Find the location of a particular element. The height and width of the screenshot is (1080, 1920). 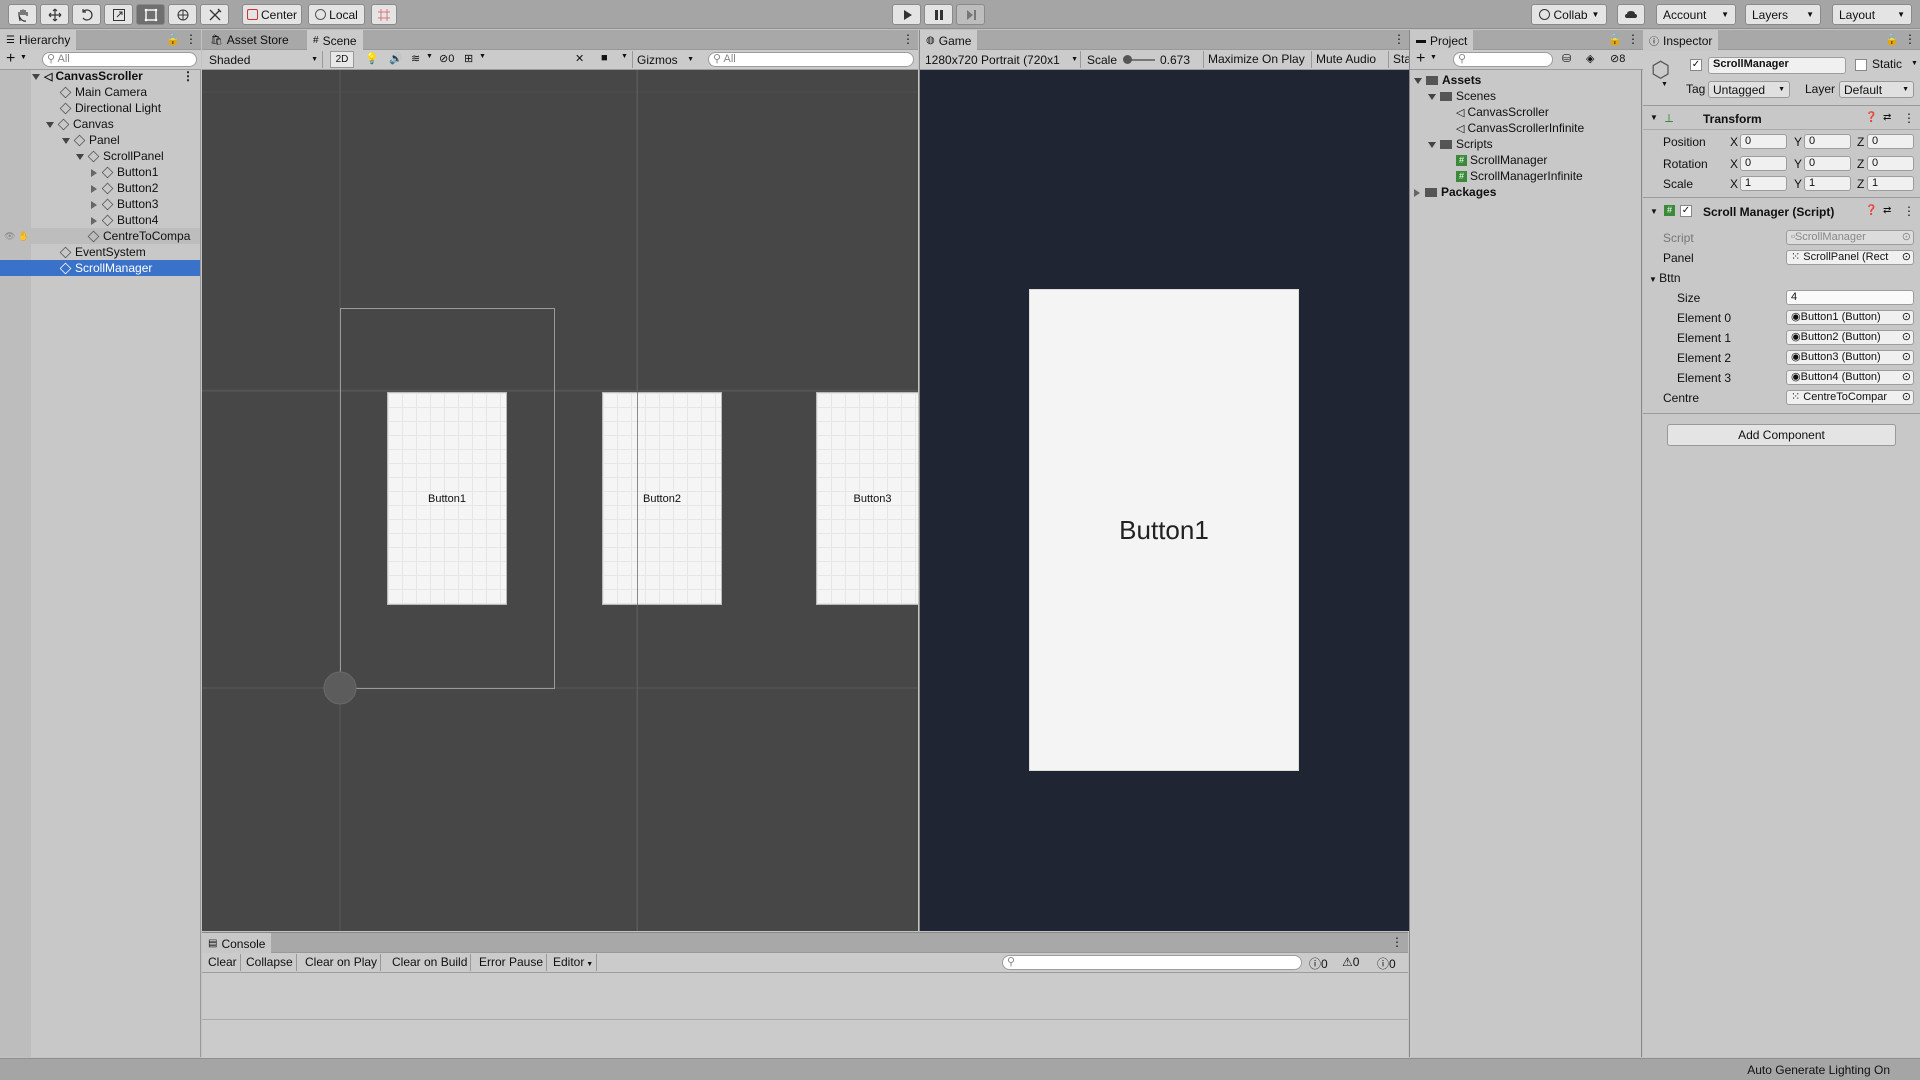

collapse-toggle: Collapse is located at coordinates (270, 962).